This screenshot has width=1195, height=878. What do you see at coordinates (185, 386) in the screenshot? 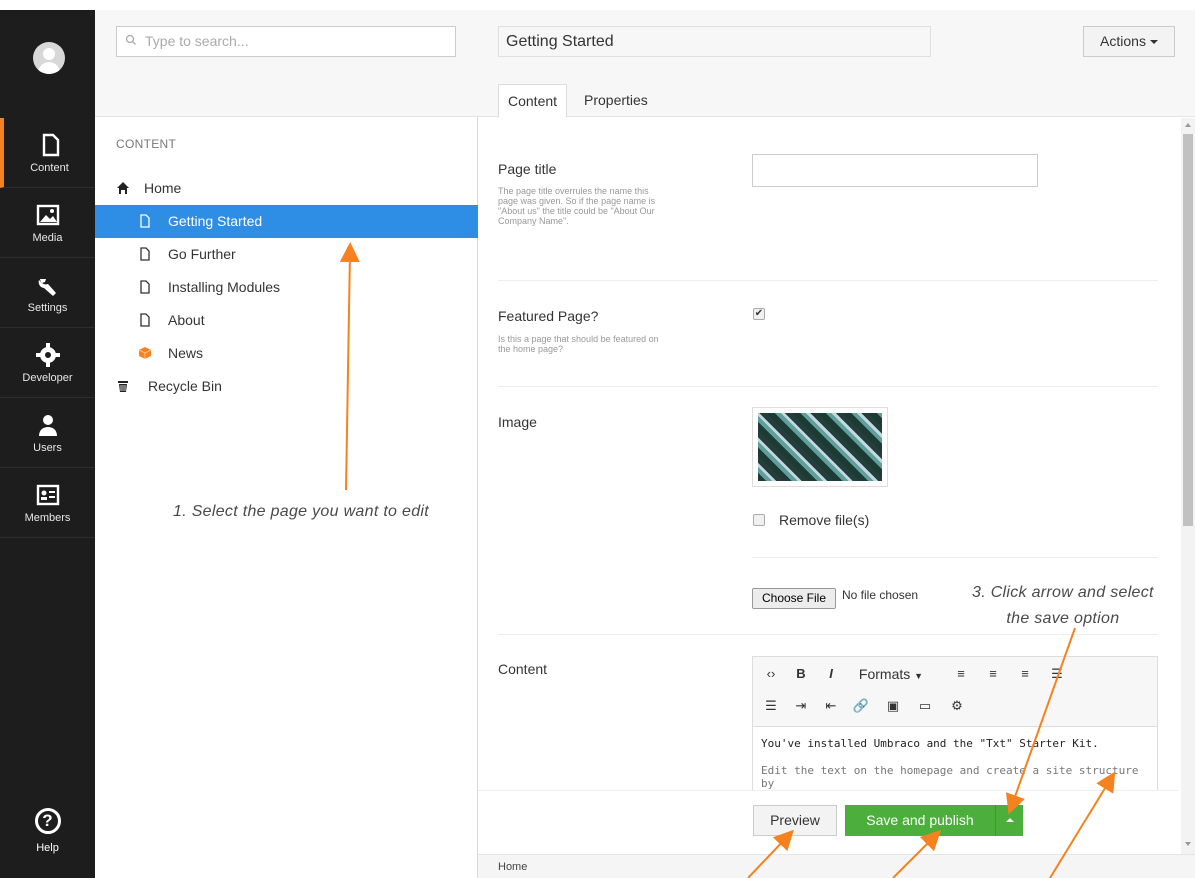
I see `tree-node-label: Recycle Bin` at bounding box center [185, 386].